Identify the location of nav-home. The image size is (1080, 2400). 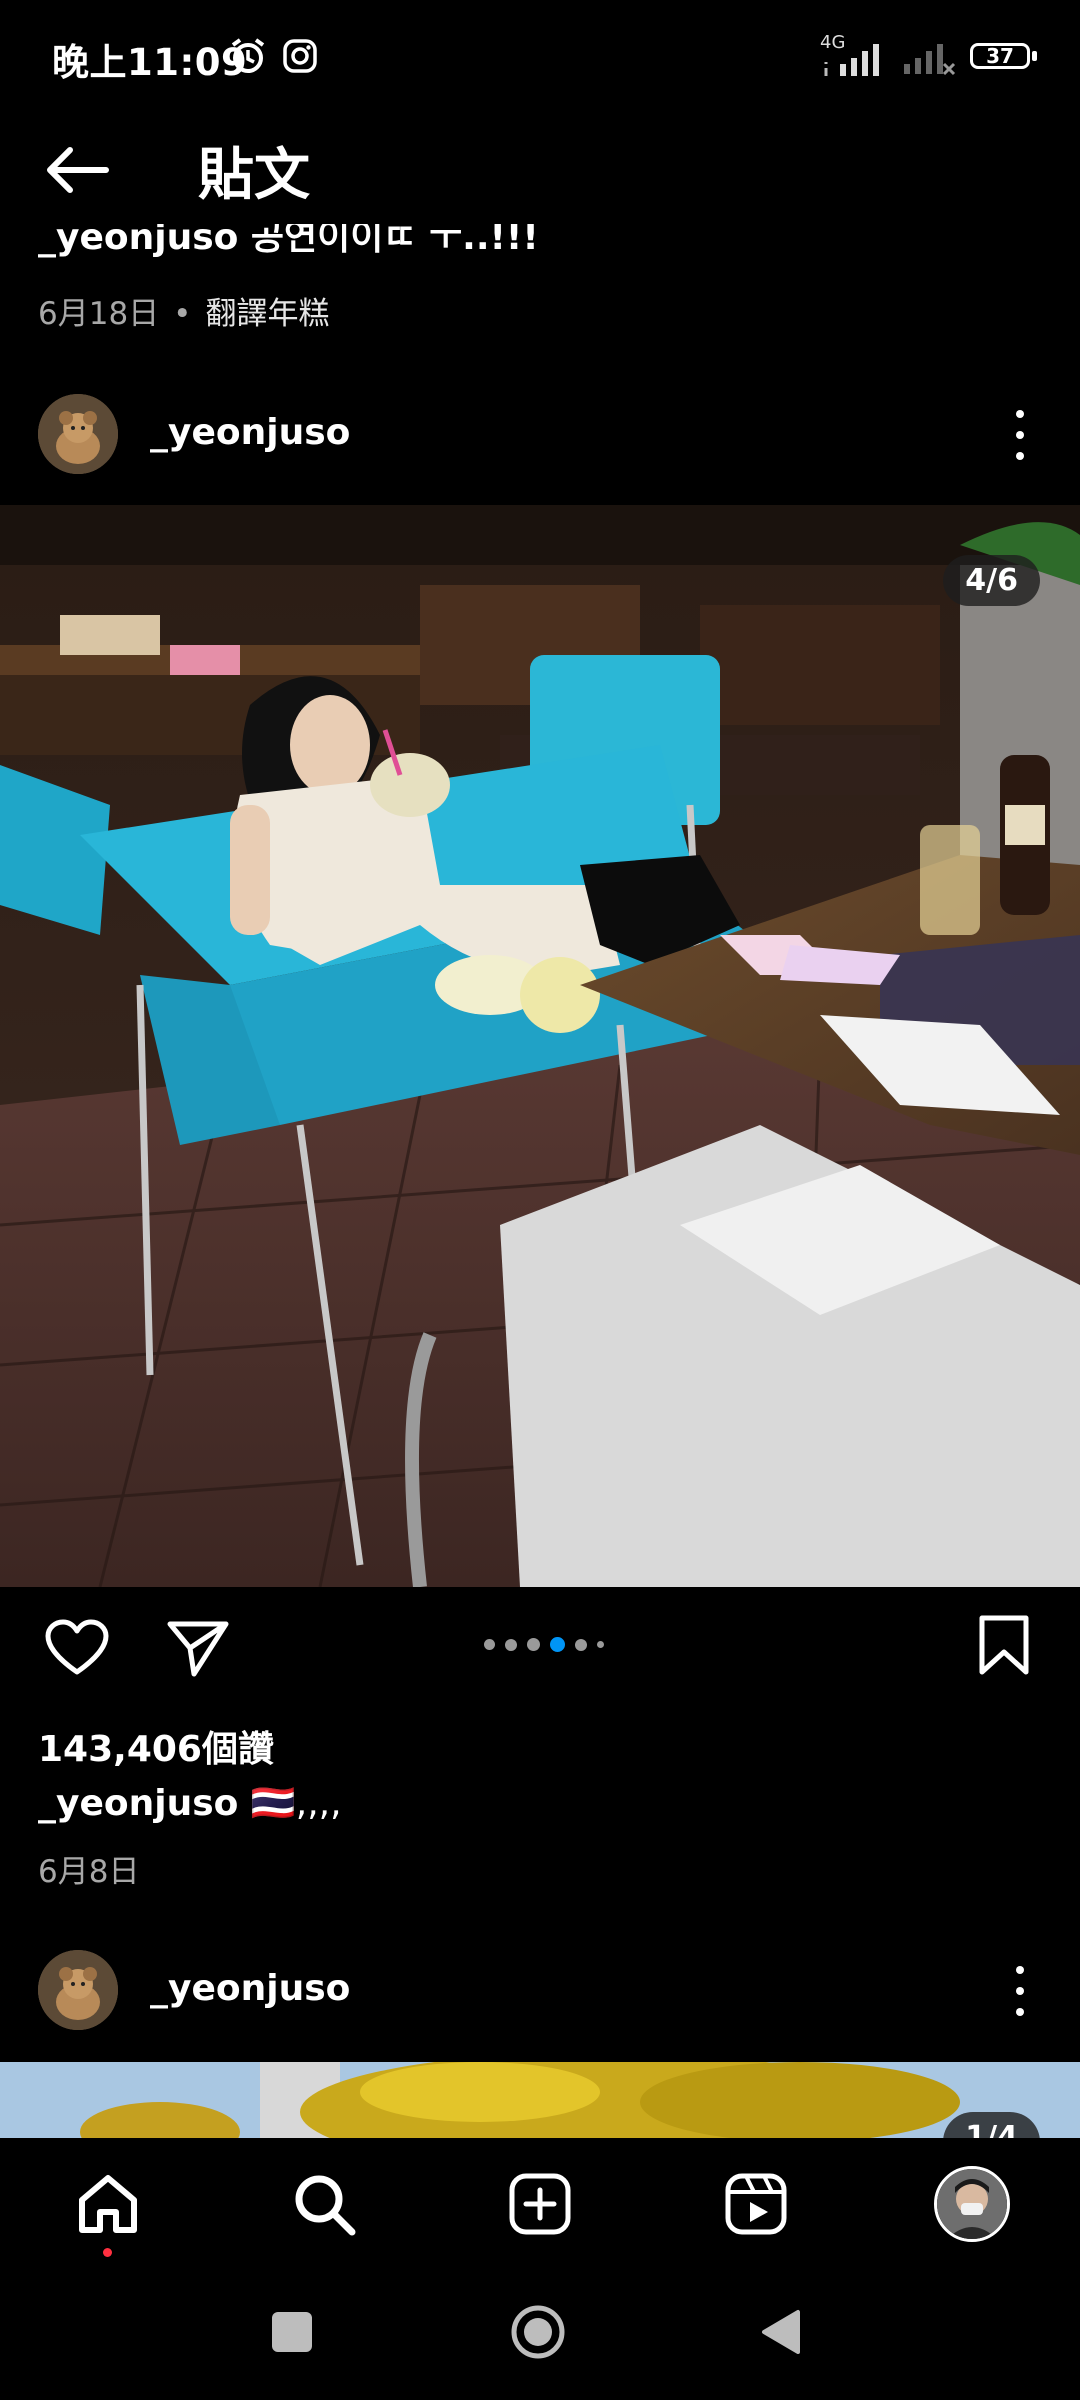
(108, 2214).